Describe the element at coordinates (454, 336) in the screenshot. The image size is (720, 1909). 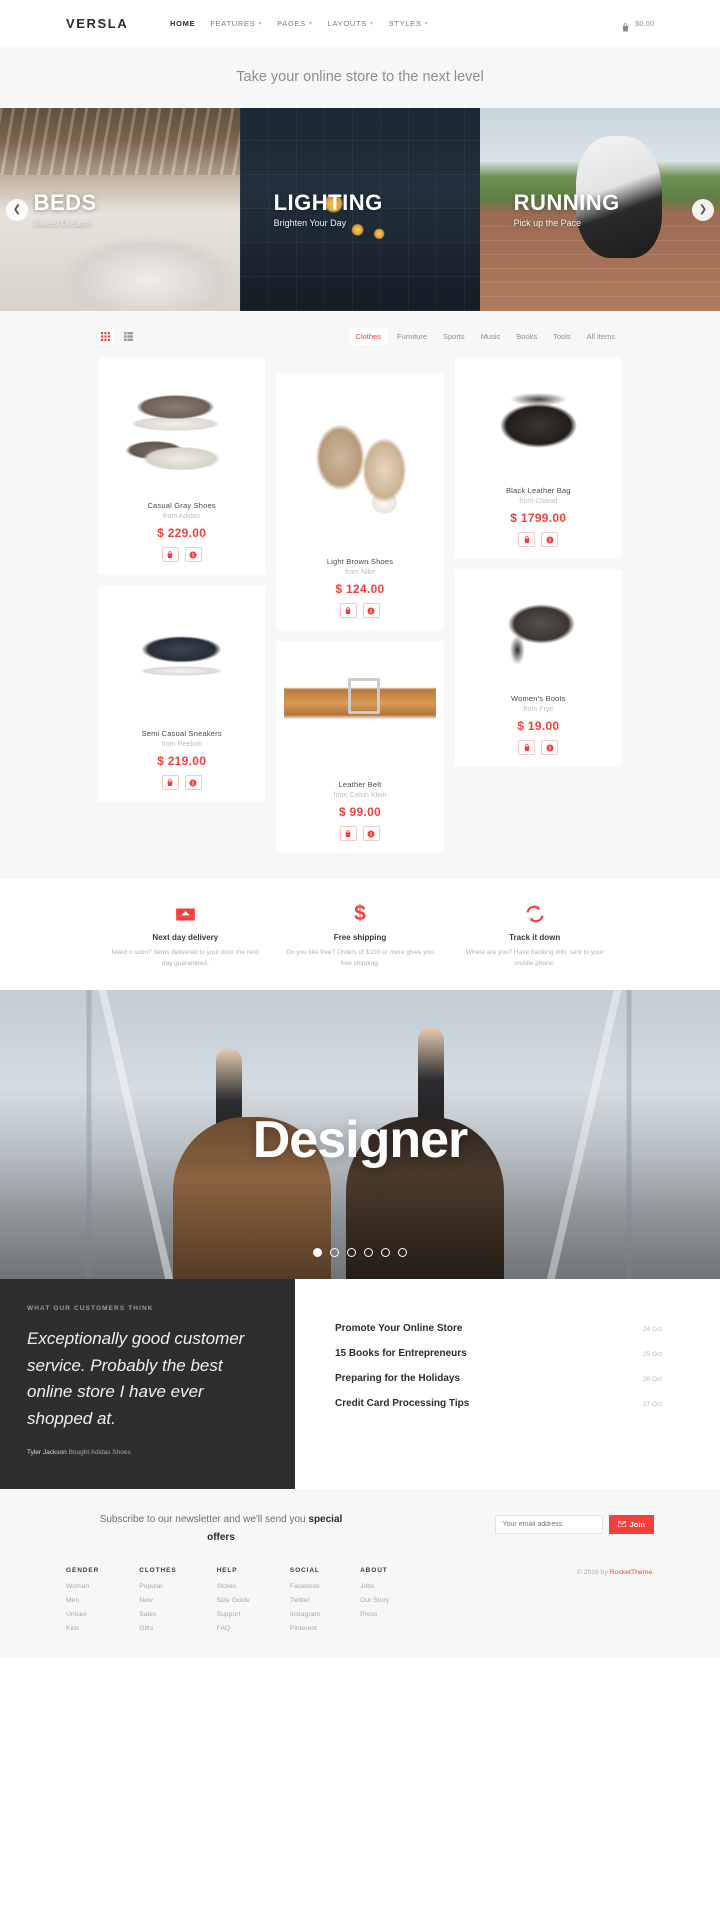
I see `category-filter-sports: Sports` at that location.